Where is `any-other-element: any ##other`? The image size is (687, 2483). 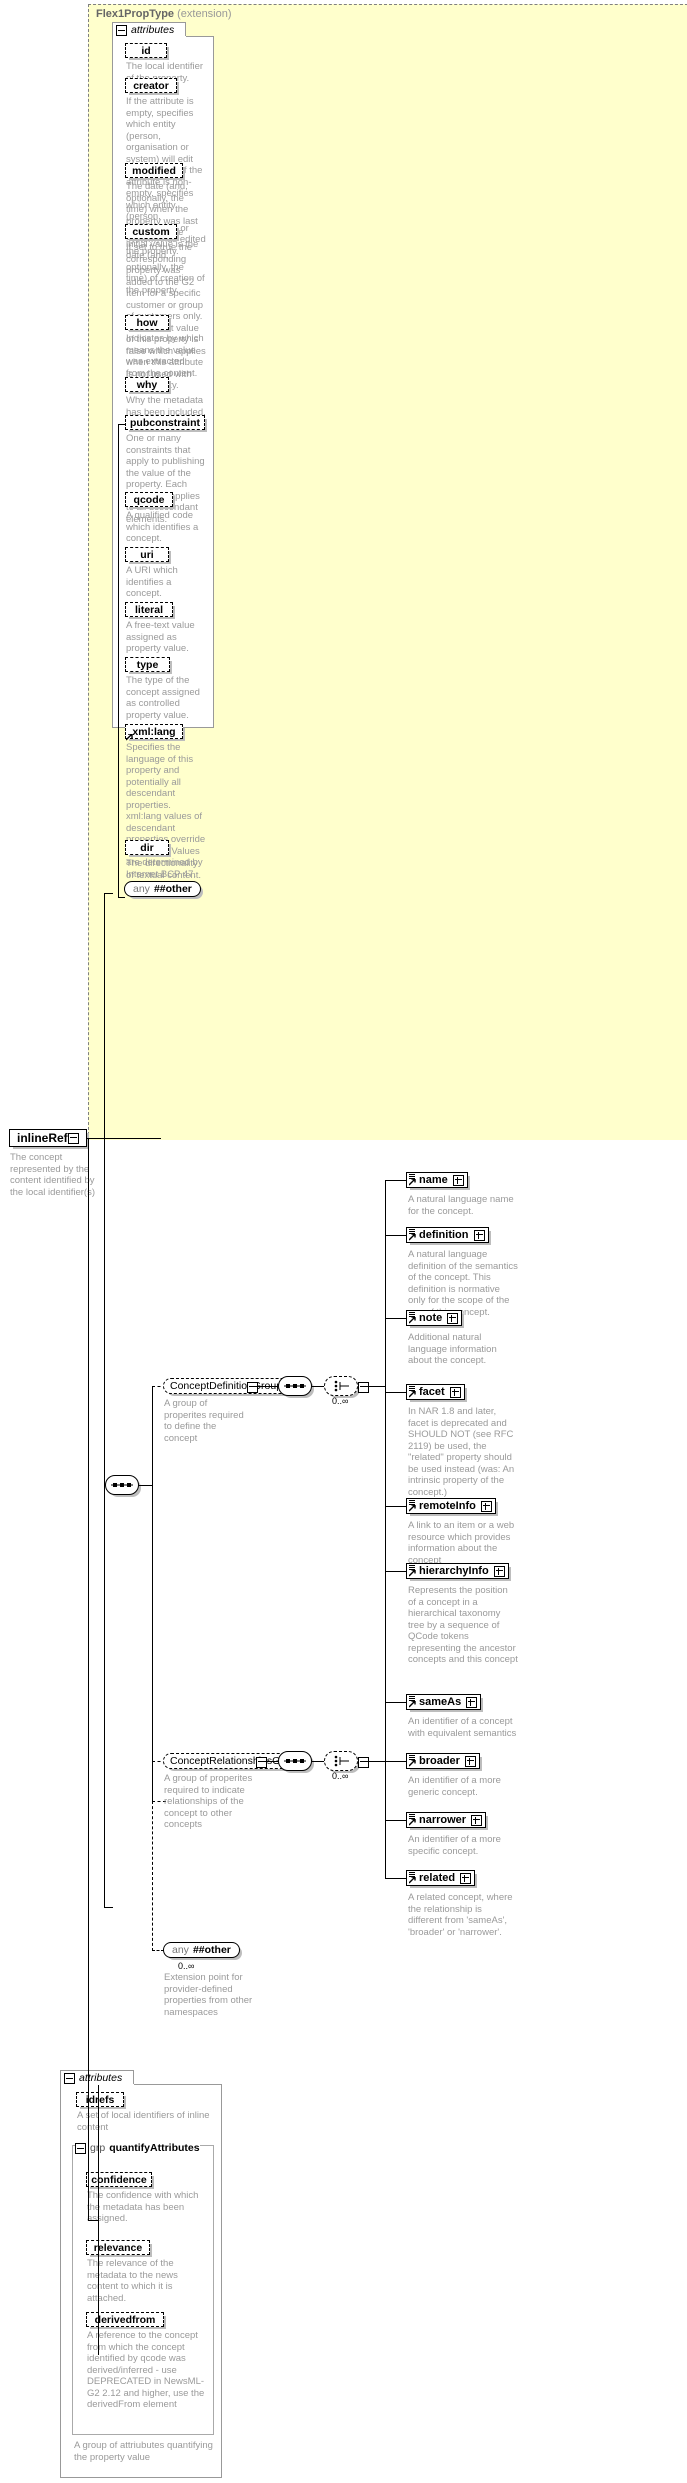
any-other-element: any ##other is located at coordinates (201, 1950).